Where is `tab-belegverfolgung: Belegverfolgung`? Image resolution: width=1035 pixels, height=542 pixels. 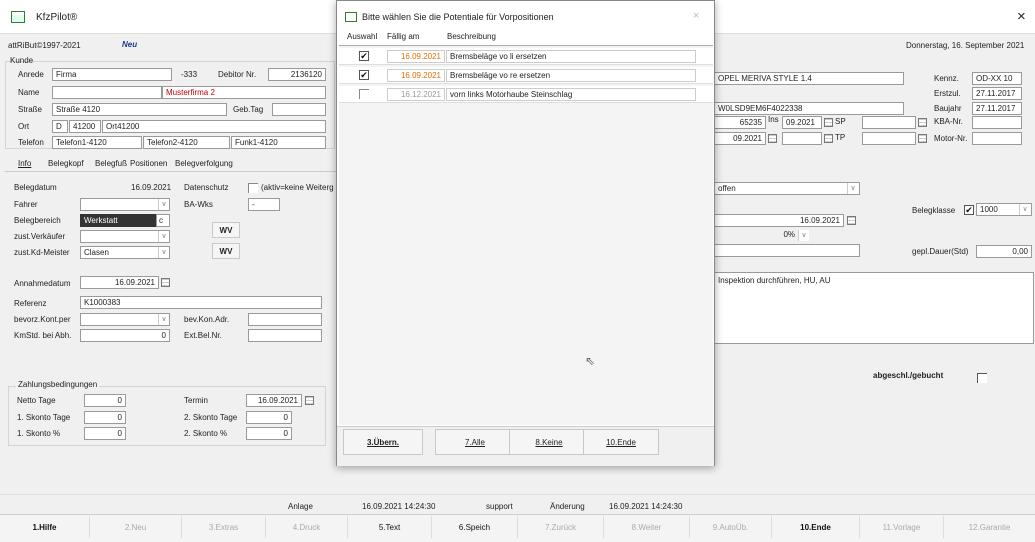
tab-belegverfolgung: Belegverfolgung is located at coordinates (204, 163).